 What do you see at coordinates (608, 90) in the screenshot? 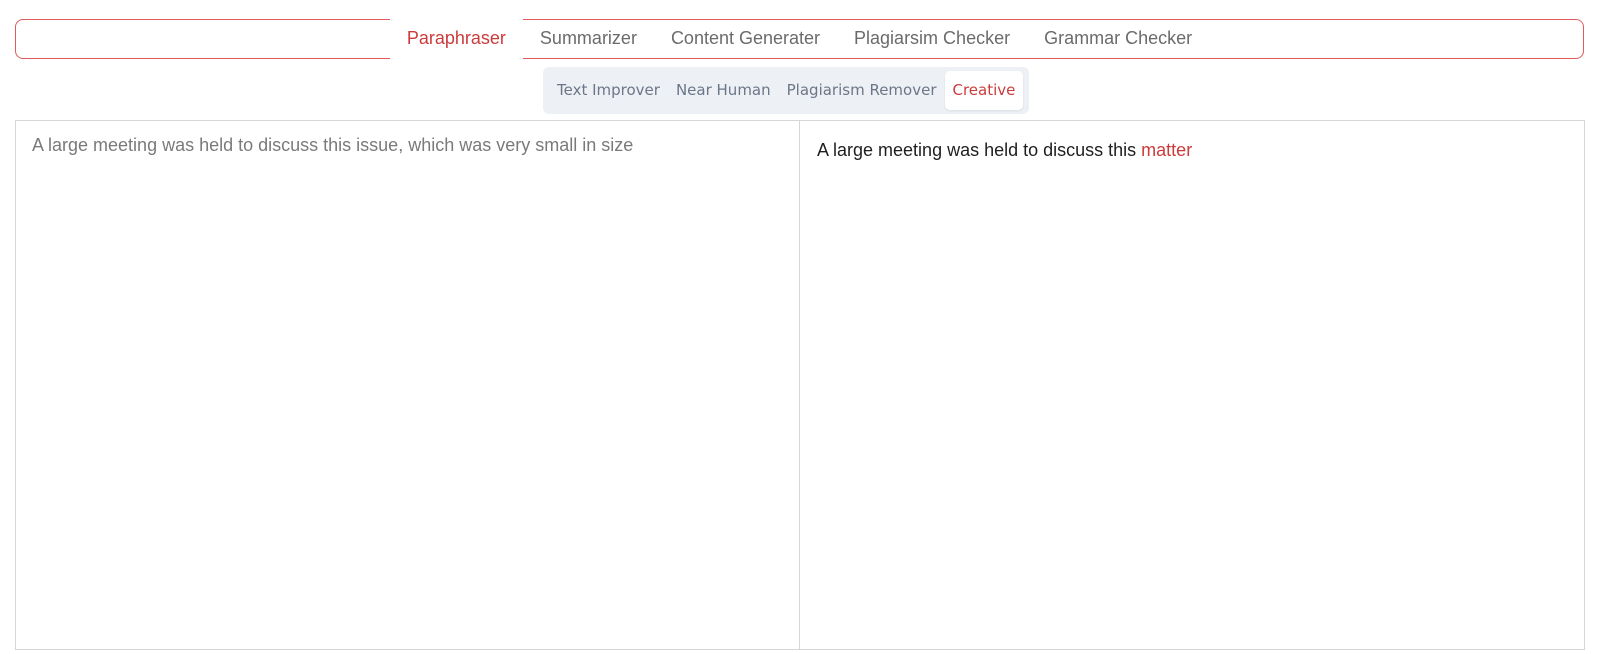
I see `mode-text-improver: Text Improver` at bounding box center [608, 90].